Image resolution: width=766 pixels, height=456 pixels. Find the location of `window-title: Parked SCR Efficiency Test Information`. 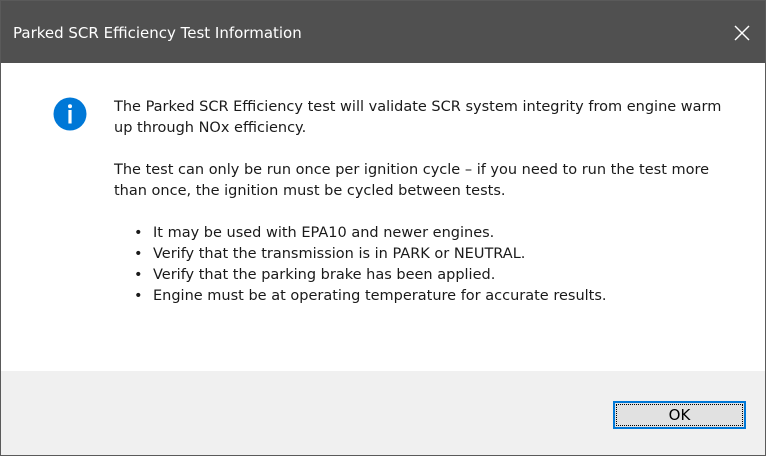

window-title: Parked SCR Efficiency Test Information is located at coordinates (157, 33).